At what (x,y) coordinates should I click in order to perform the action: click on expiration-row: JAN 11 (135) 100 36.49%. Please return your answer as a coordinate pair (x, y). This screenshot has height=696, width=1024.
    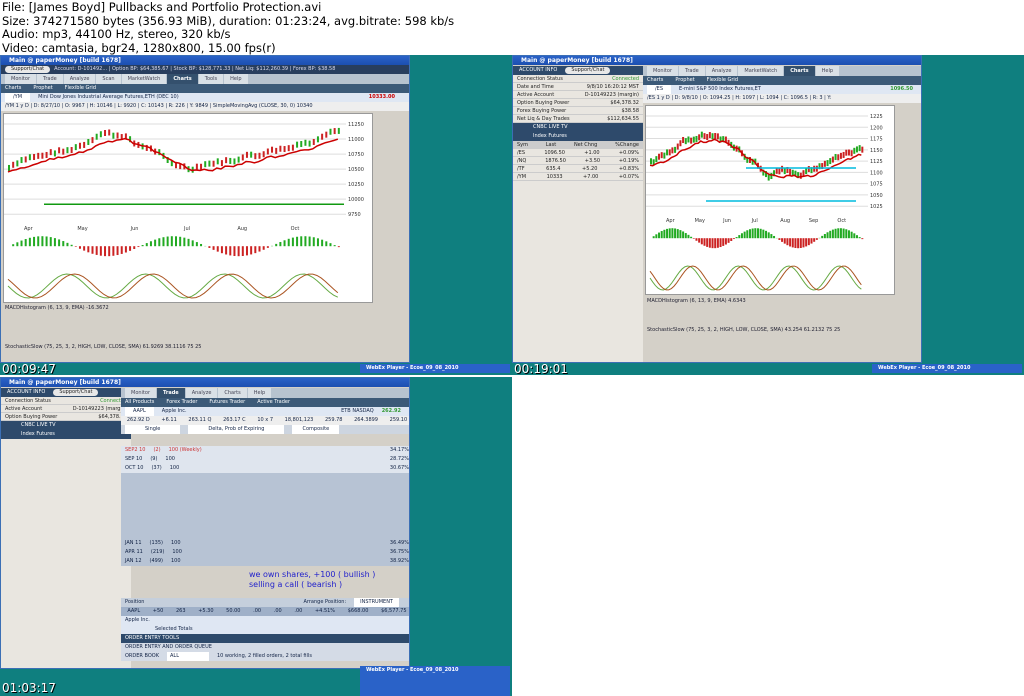
    Looking at the image, I should click on (265, 543).